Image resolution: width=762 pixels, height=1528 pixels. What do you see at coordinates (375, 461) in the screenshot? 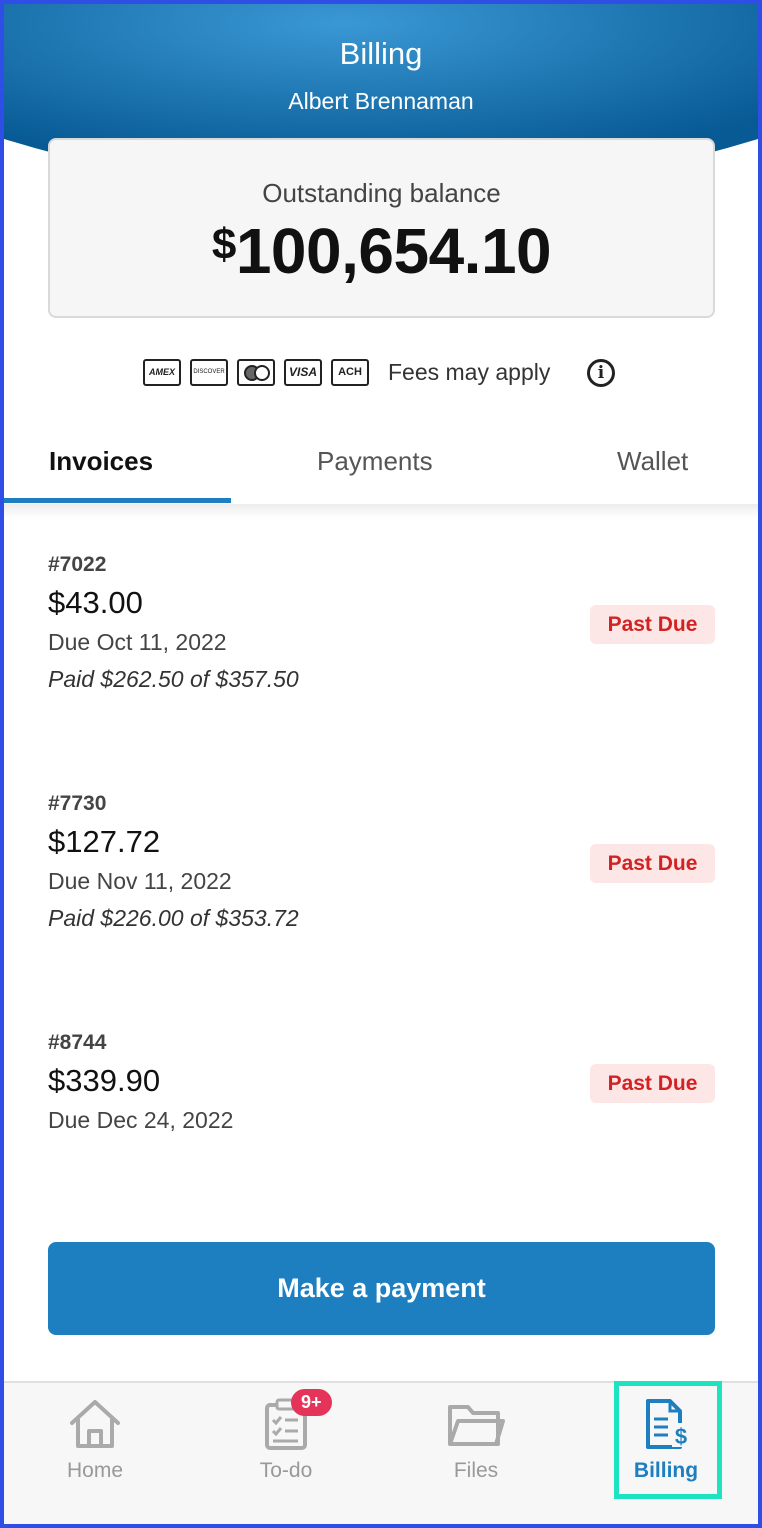
I see `tab-payments: Payments` at bounding box center [375, 461].